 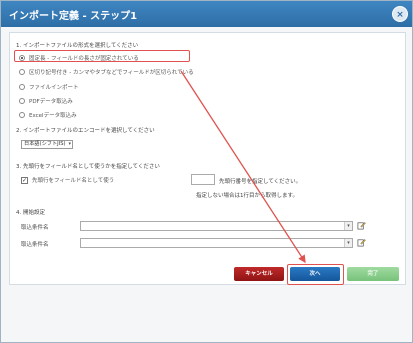 I want to click on option-pdf: PDFデータ取込み, so click(x=46, y=101).